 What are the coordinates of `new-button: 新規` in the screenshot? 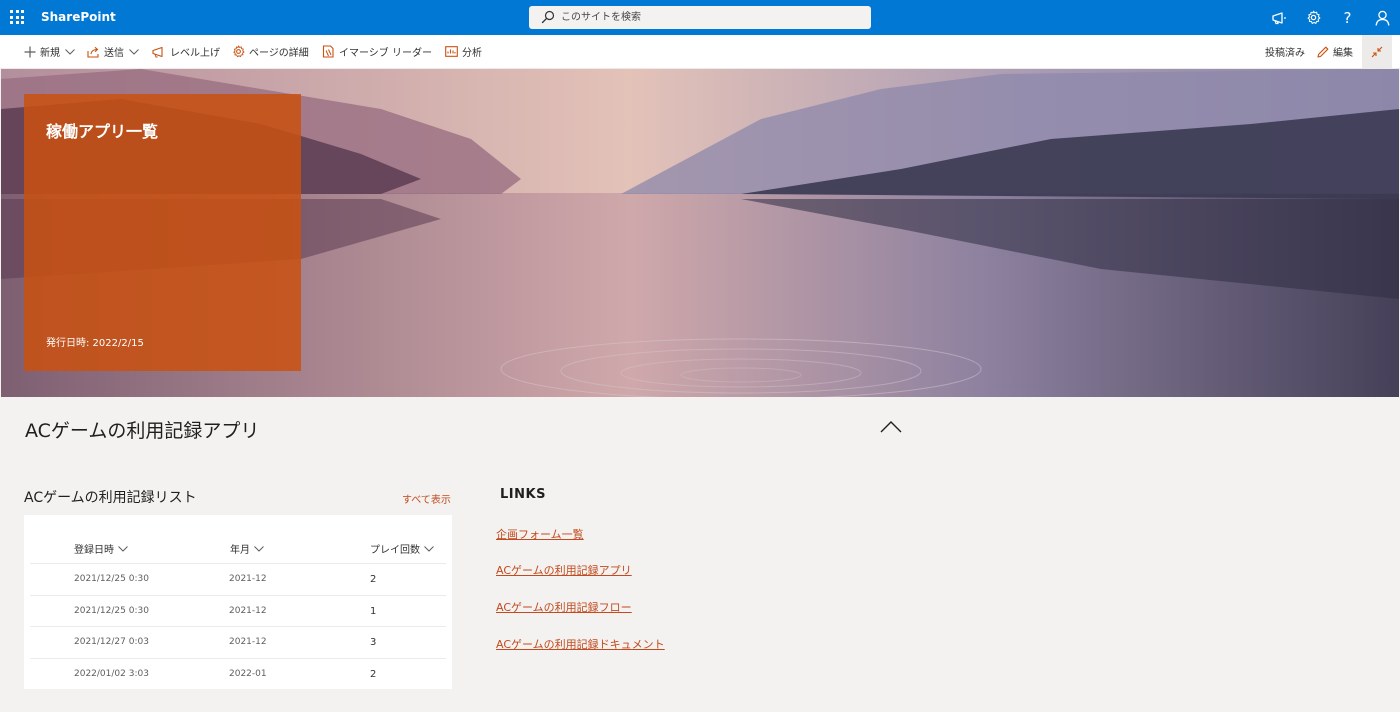 It's located at (49, 51).